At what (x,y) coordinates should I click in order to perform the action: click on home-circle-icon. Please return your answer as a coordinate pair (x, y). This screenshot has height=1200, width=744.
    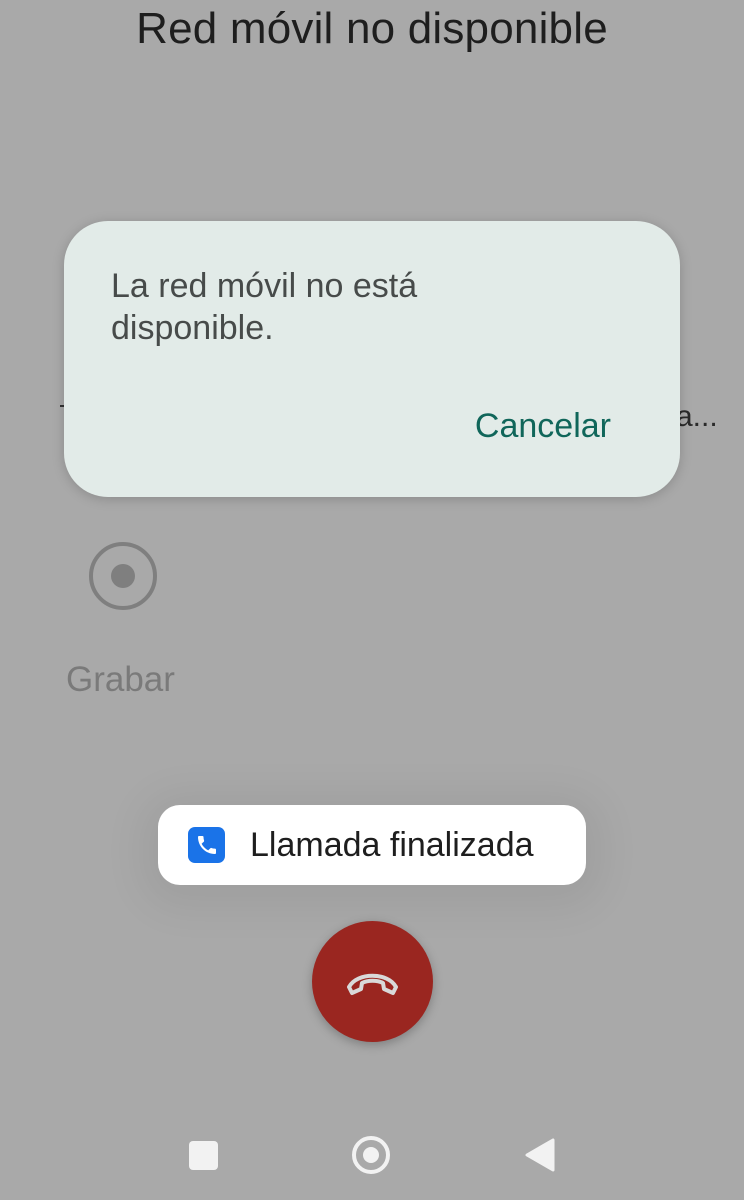
    Looking at the image, I should click on (371, 1155).